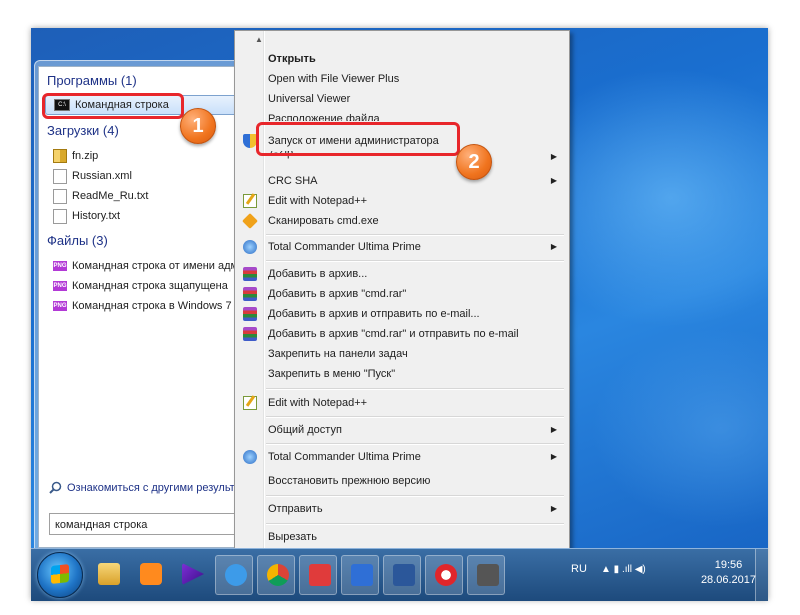  I want to click on clock-time: 19:56, so click(728, 565).